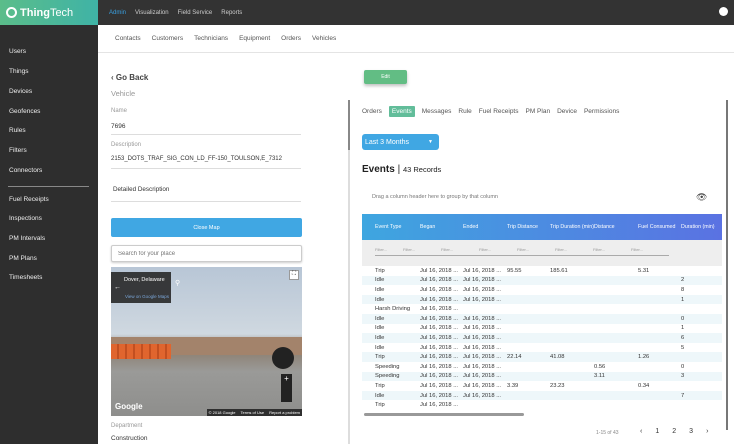  What do you see at coordinates (25, 170) in the screenshot?
I see `sidebar-item-connectors: Connectors` at bounding box center [25, 170].